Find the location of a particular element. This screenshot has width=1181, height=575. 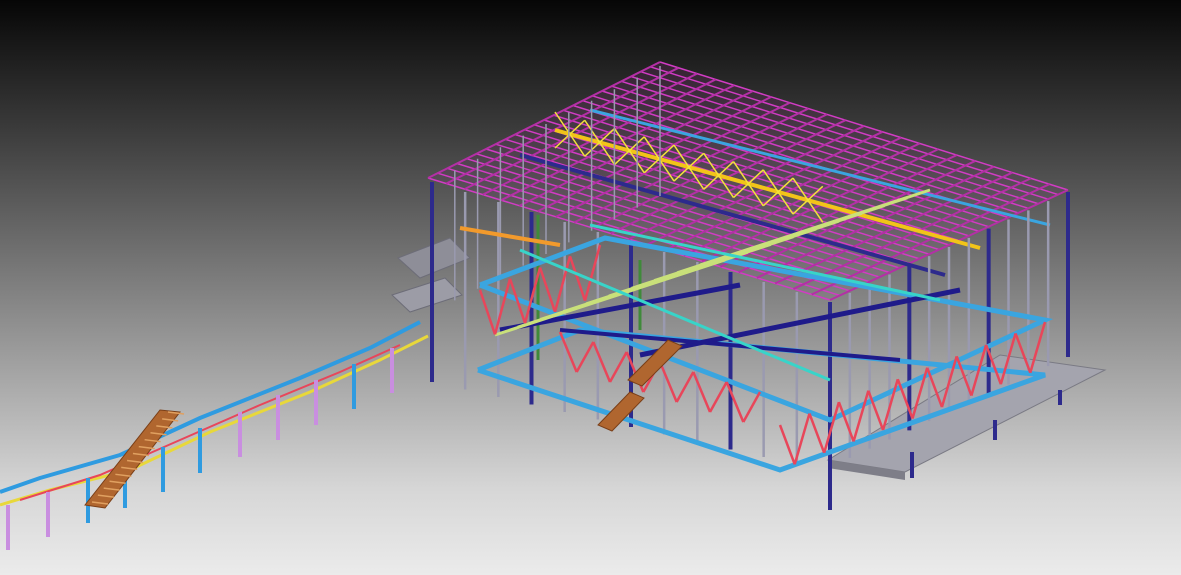

walkway-bridge is located at coordinates (214, 435).